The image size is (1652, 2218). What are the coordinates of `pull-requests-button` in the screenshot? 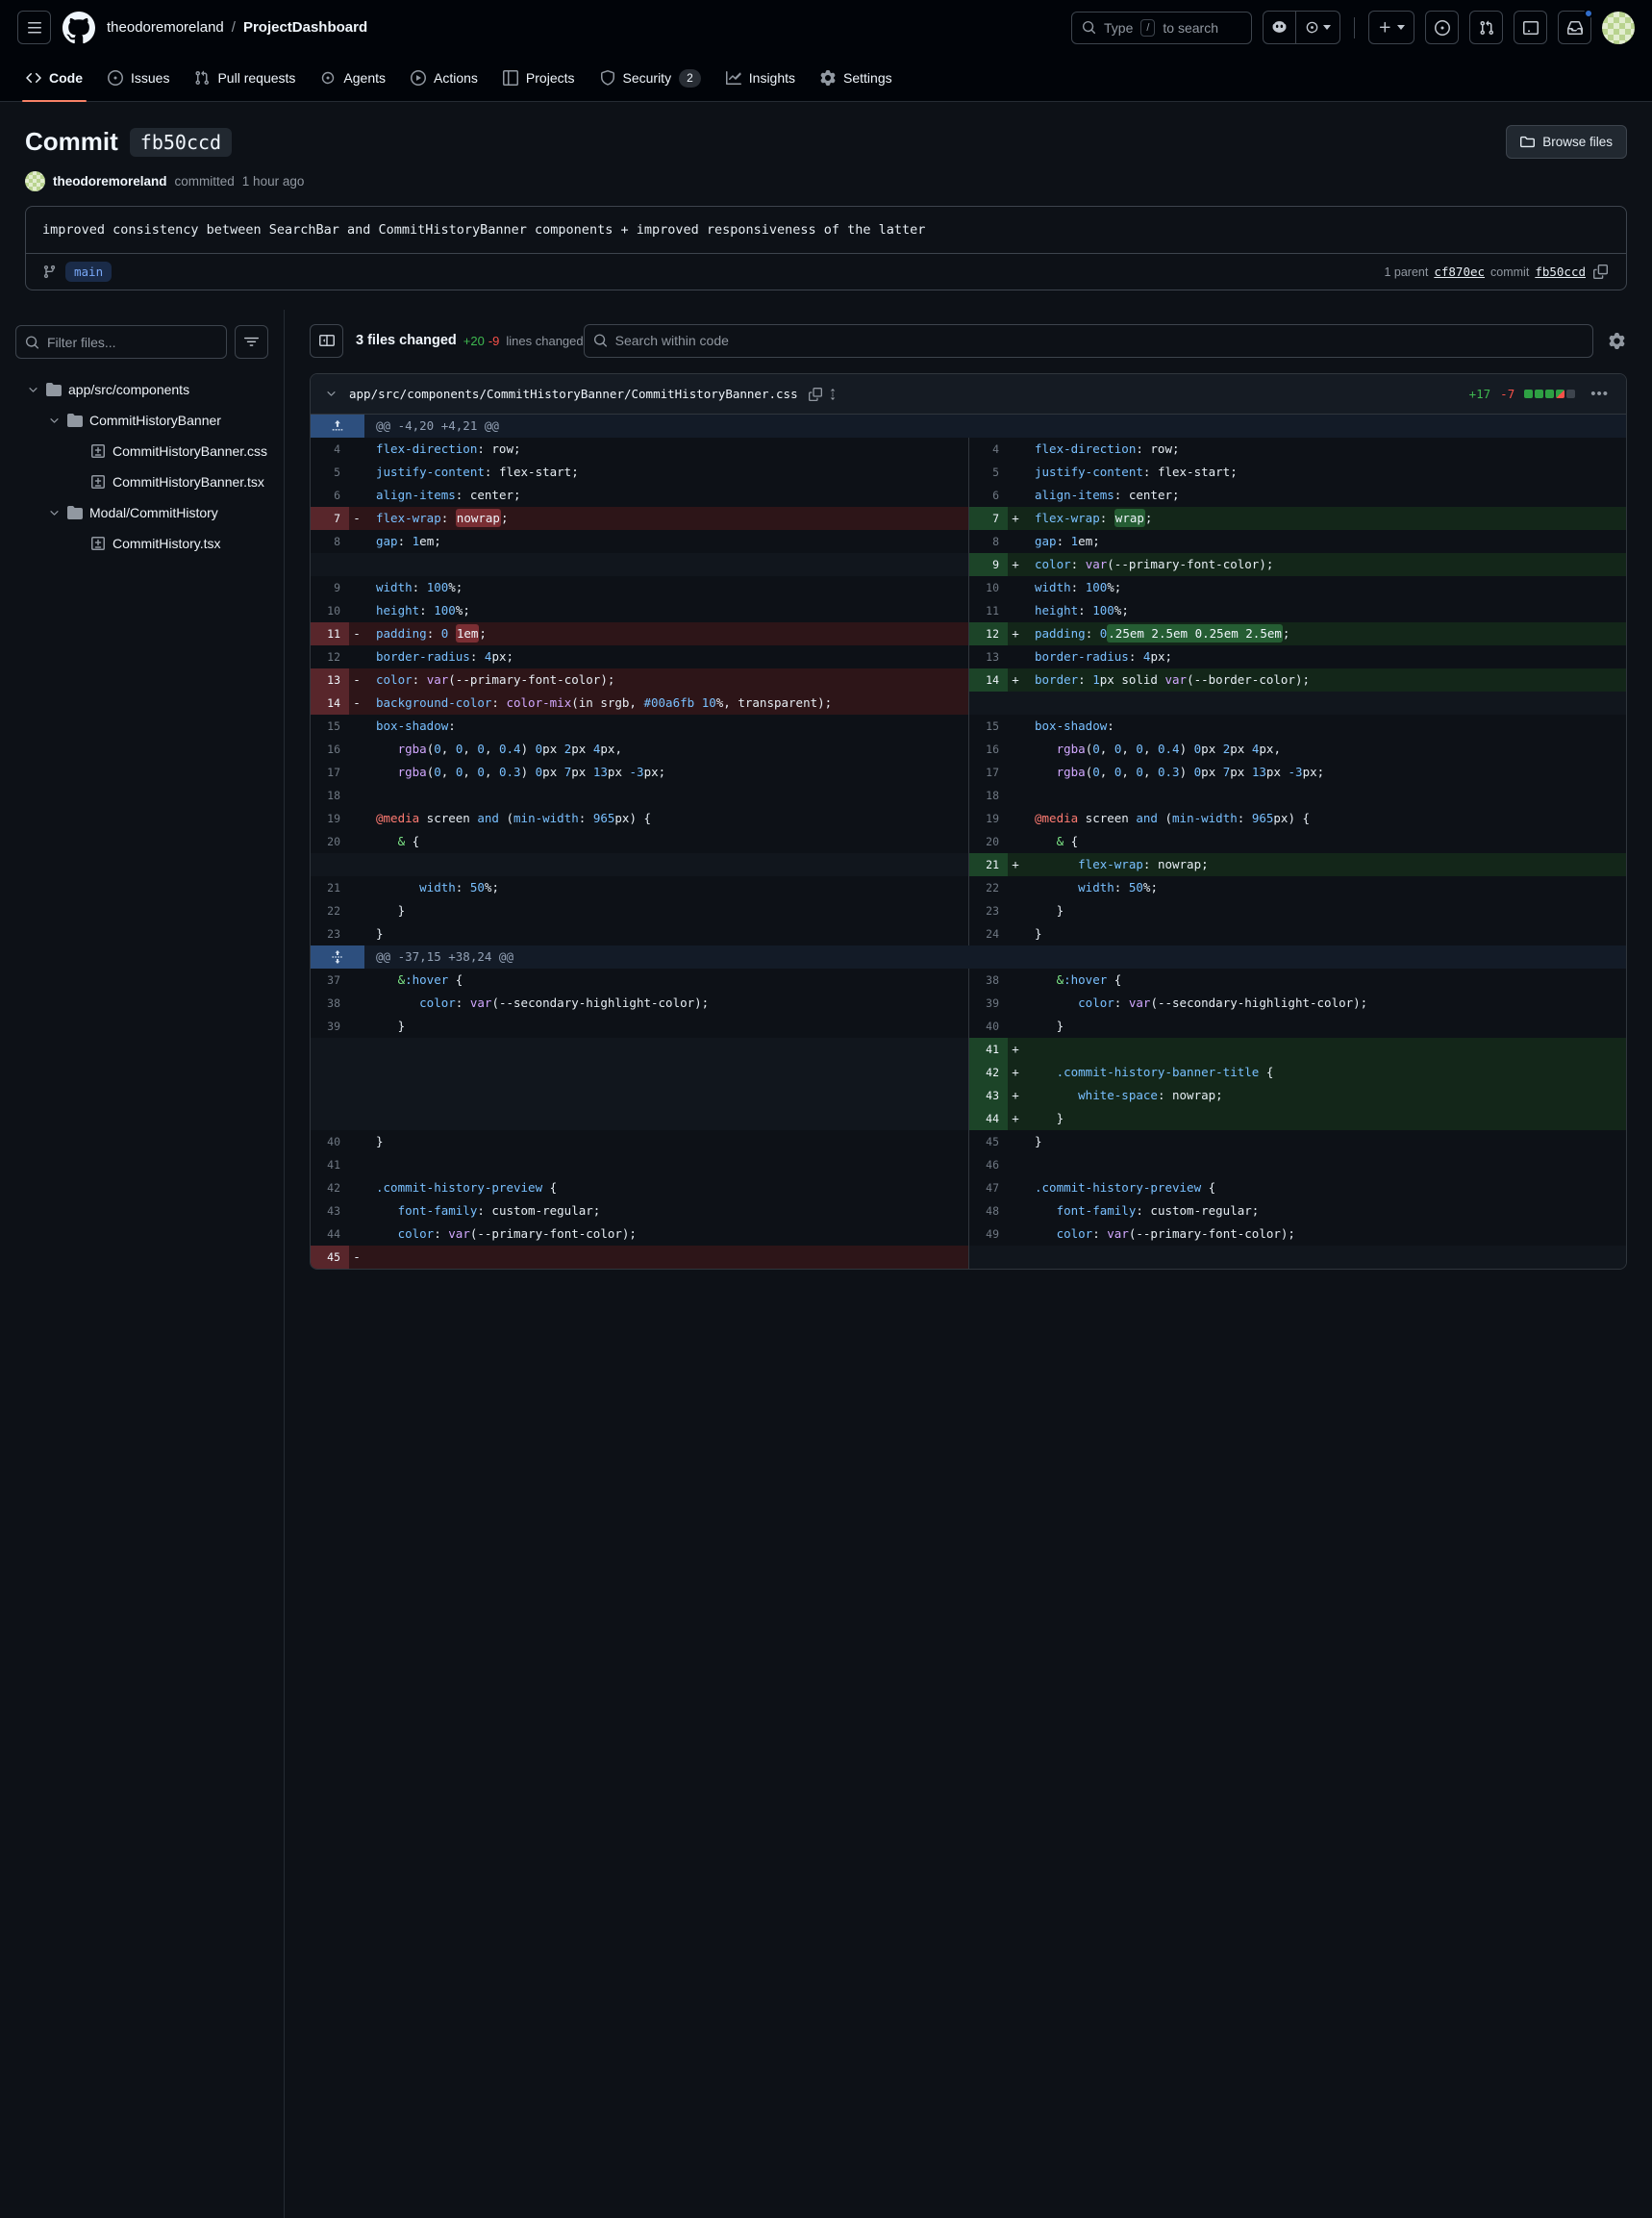 It's located at (1486, 27).